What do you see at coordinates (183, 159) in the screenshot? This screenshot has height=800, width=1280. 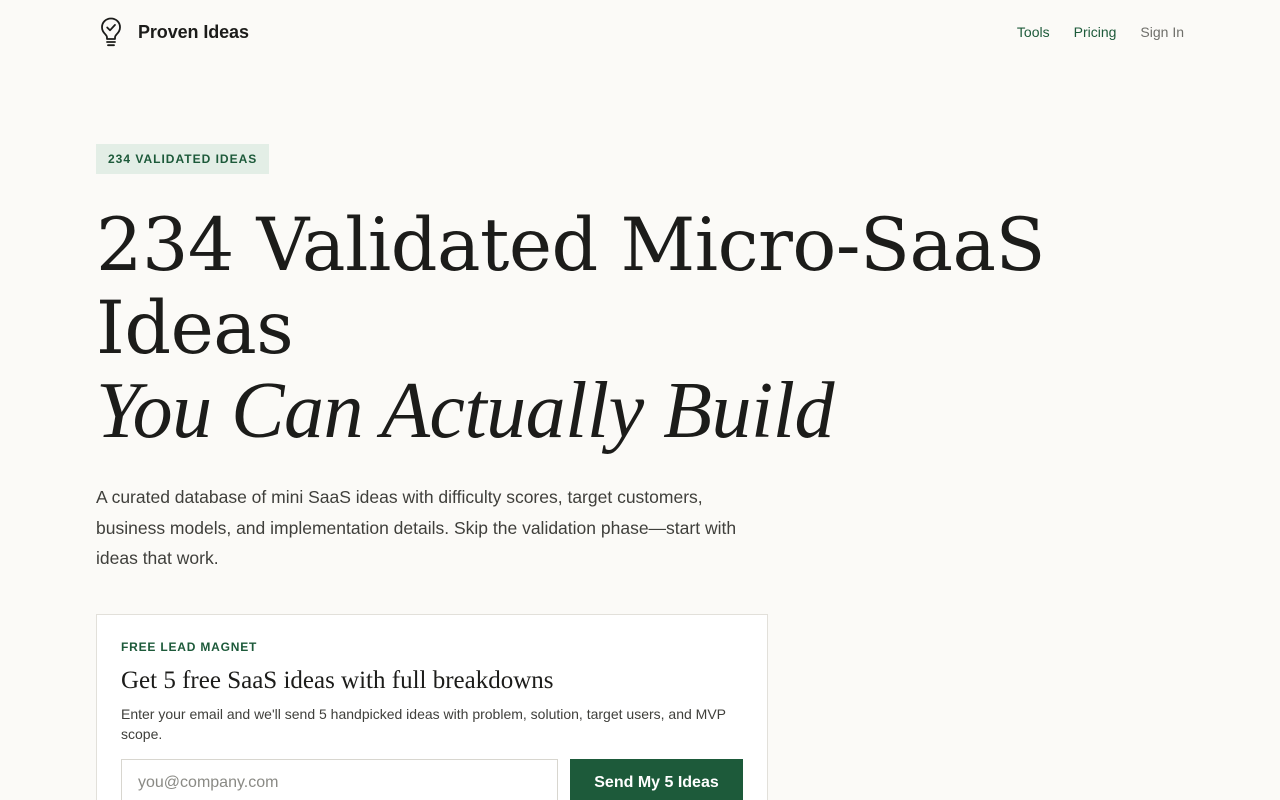 I see `ideas-count-badge: 234 VALIDATED IDEAS` at bounding box center [183, 159].